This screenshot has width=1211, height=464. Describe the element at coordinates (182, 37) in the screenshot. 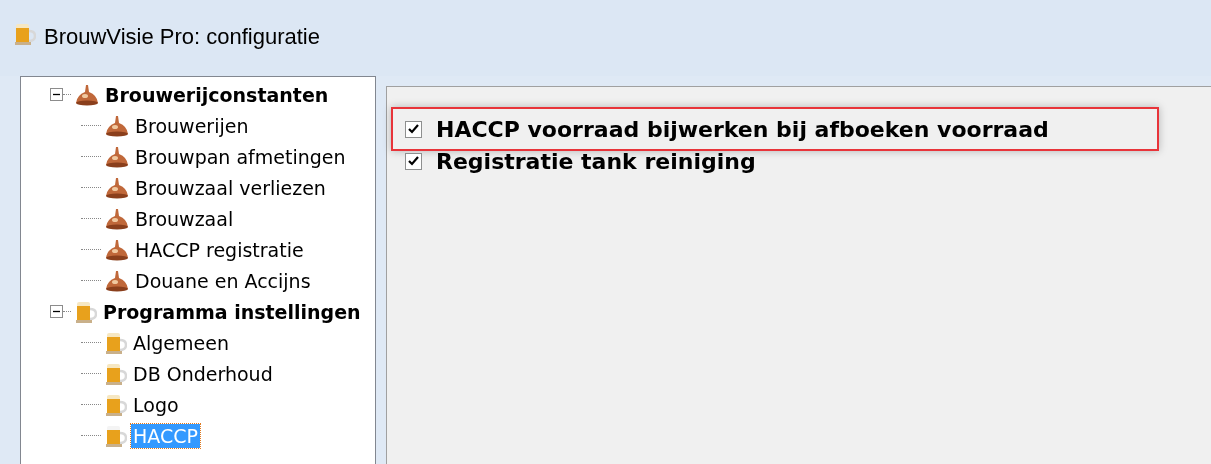

I see `window-title: BrouwVisie Pro: configuratie` at that location.